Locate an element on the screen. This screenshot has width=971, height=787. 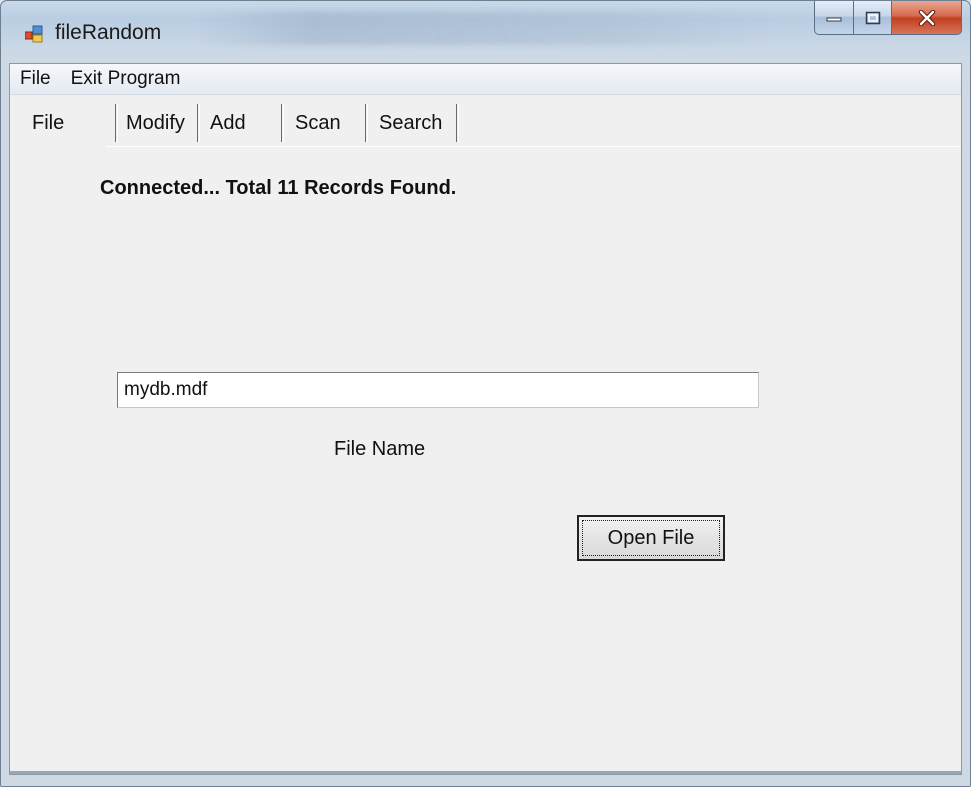
maximize-icon is located at coordinates (872, 17).